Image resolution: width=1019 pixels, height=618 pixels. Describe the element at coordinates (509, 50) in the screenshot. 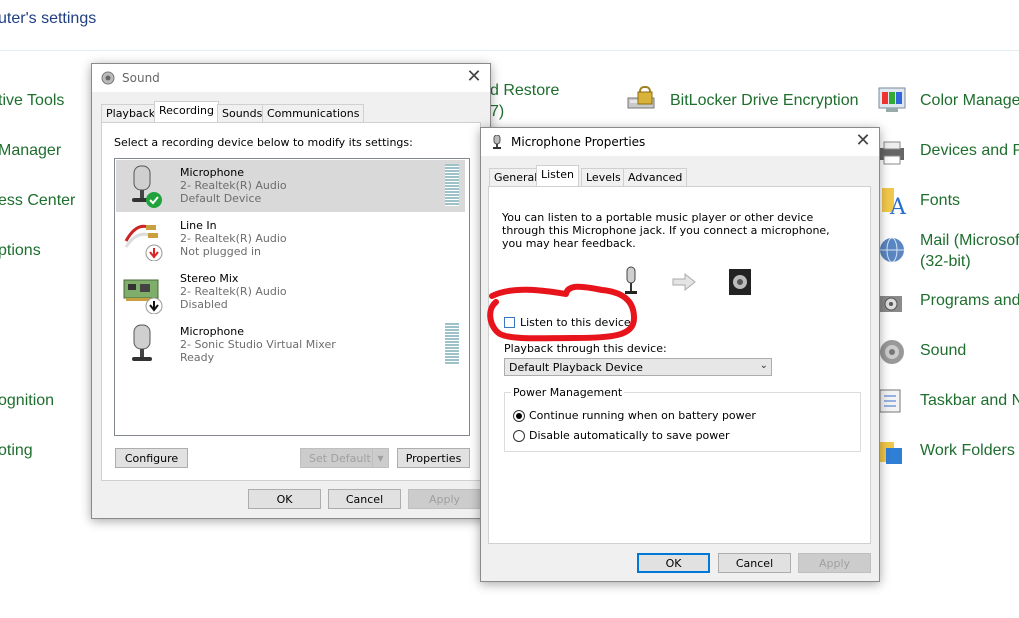

I see `divider` at that location.